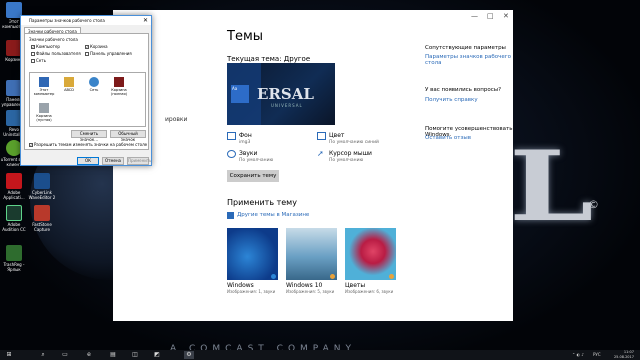 The width and height of the screenshot is (640, 360). I want to click on list-item: Корзина (полная), so click(119, 86).